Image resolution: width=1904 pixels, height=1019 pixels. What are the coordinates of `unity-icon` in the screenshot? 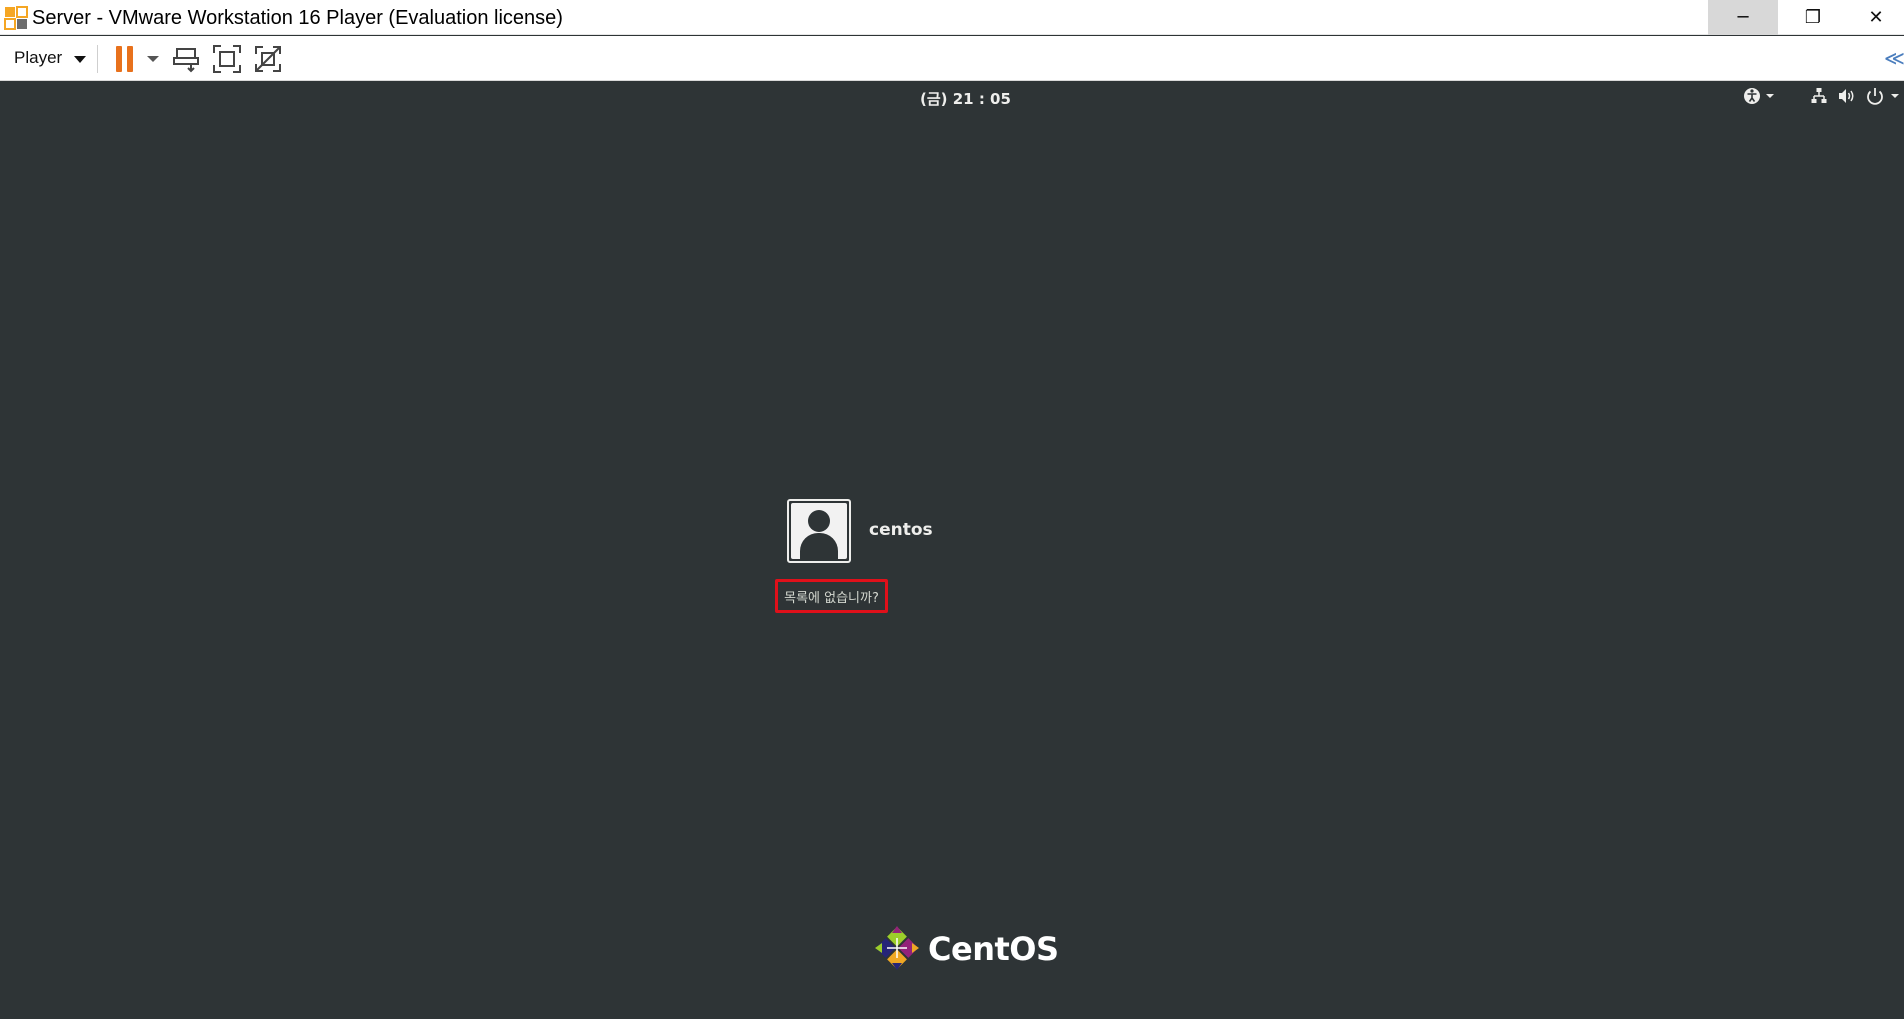 It's located at (268, 59).